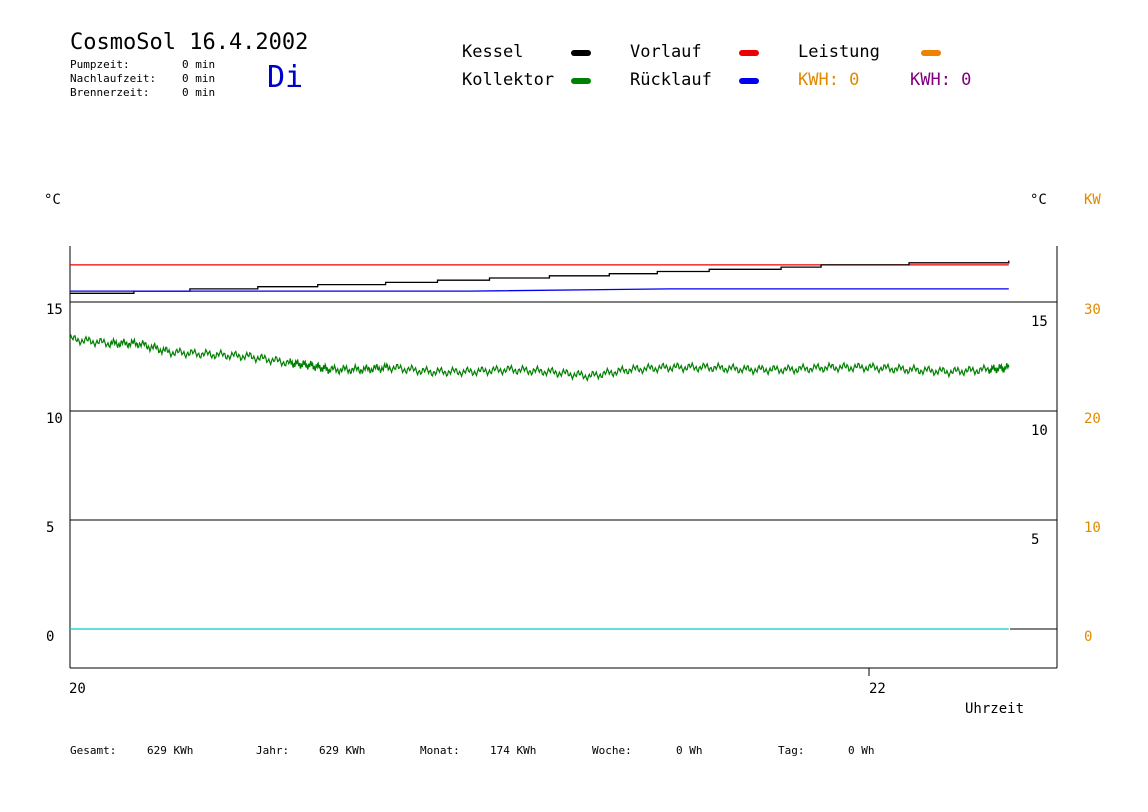 The width and height of the screenshot is (1148, 812). What do you see at coordinates (199, 64) in the screenshot?
I see `stat-value-pumpzeit: 0 min` at bounding box center [199, 64].